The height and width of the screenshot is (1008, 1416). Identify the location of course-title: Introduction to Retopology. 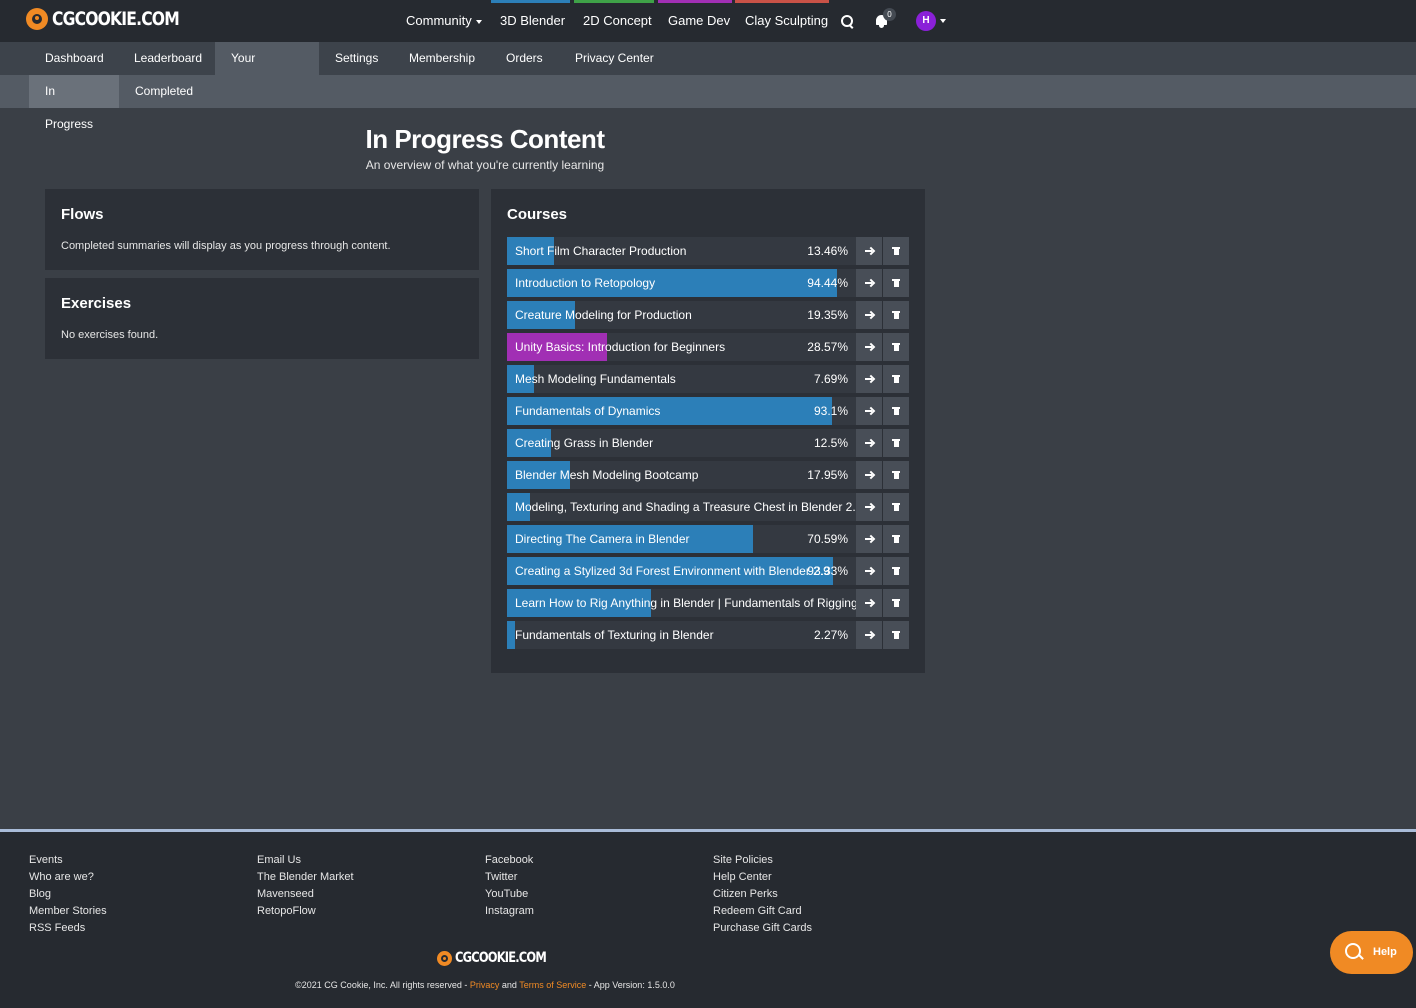
(585, 283).